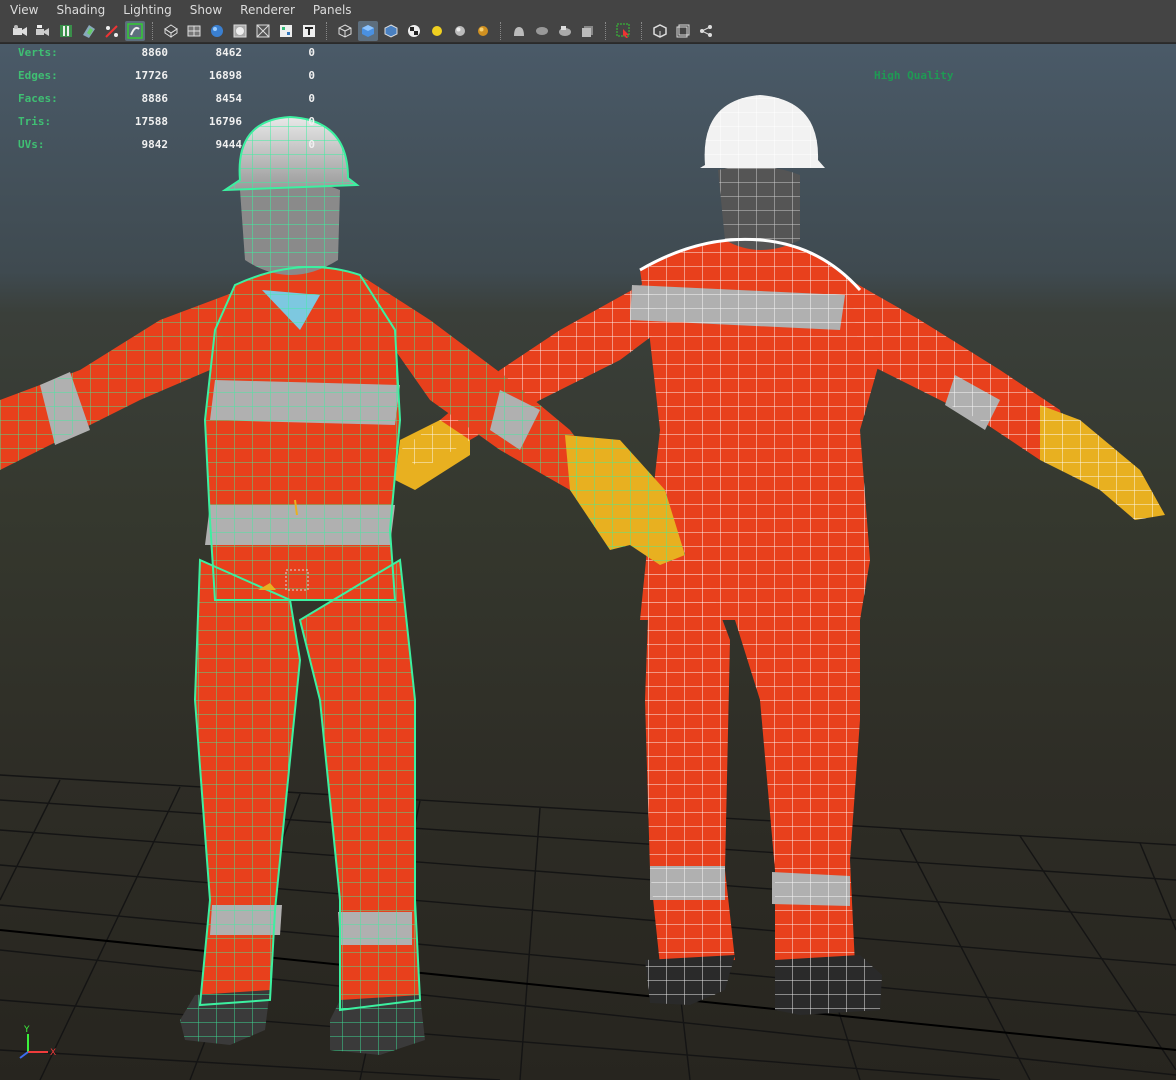  Describe the element at coordinates (229, 98) in the screenshot. I see `hud-value-selected: 8454` at that location.